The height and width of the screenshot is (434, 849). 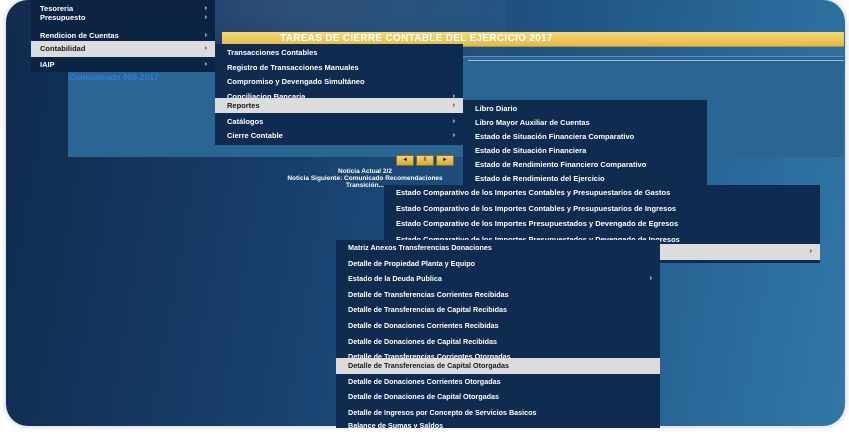 I want to click on menu-item-label: Libro Mayor Auxiliar de Cuentas, so click(x=532, y=122).